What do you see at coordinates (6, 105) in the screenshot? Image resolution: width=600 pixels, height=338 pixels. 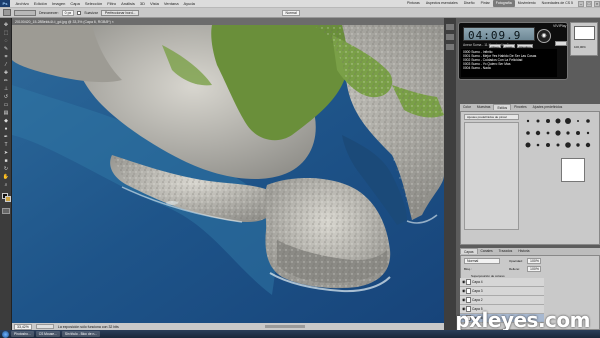 I see `eraser-tool-icon: ▭` at bounding box center [6, 105].